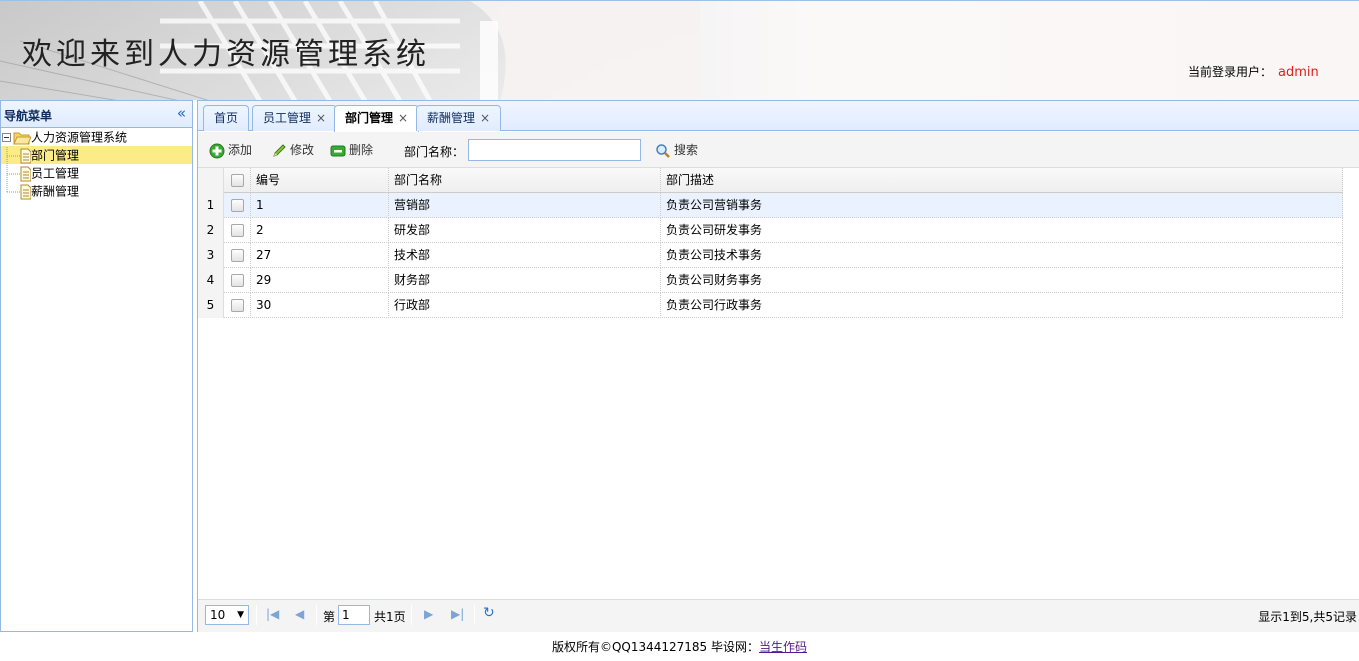 Image resolution: width=1359 pixels, height=661 pixels. Describe the element at coordinates (320, 230) in the screenshot. I see `cell-id: 2` at that location.